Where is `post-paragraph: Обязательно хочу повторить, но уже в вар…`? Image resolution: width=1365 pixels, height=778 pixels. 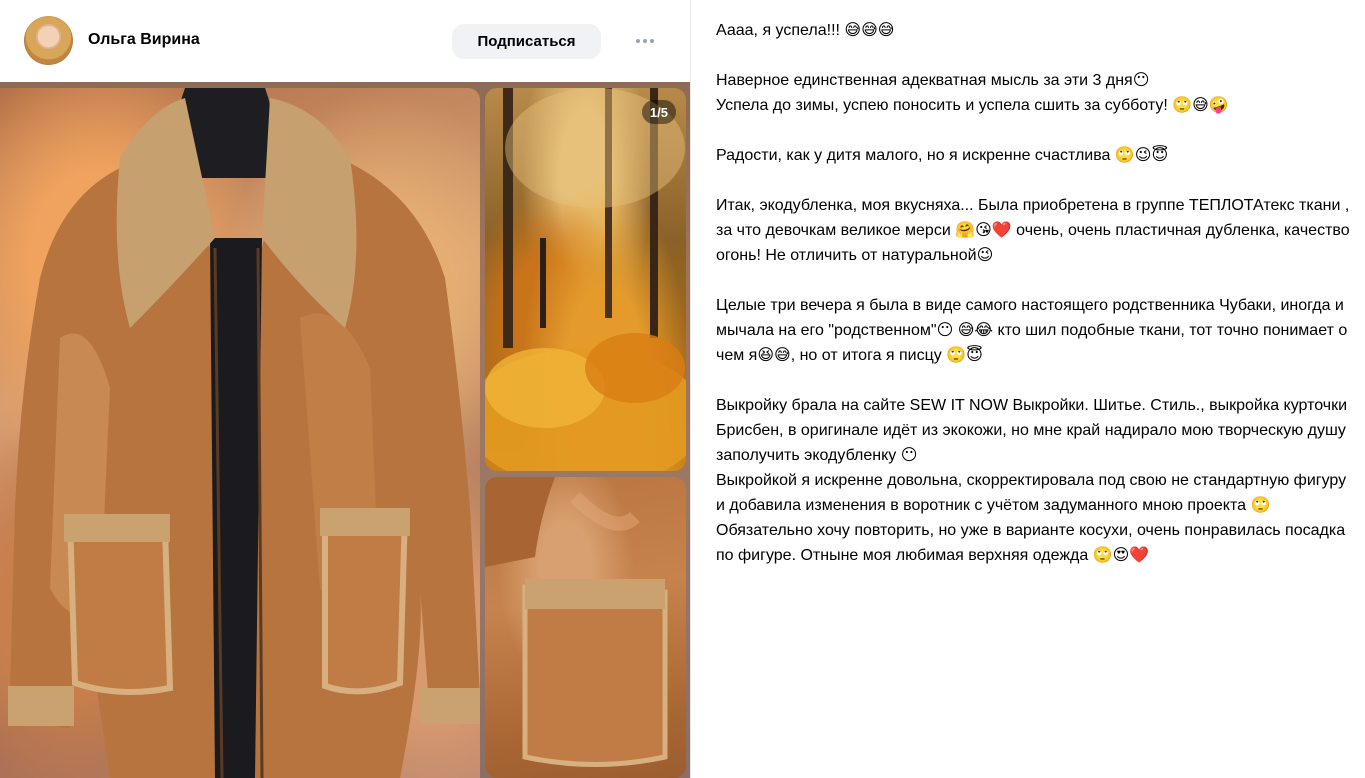 post-paragraph: Обязательно хочу повторить, но уже в вар… is located at coordinates (1031, 543).